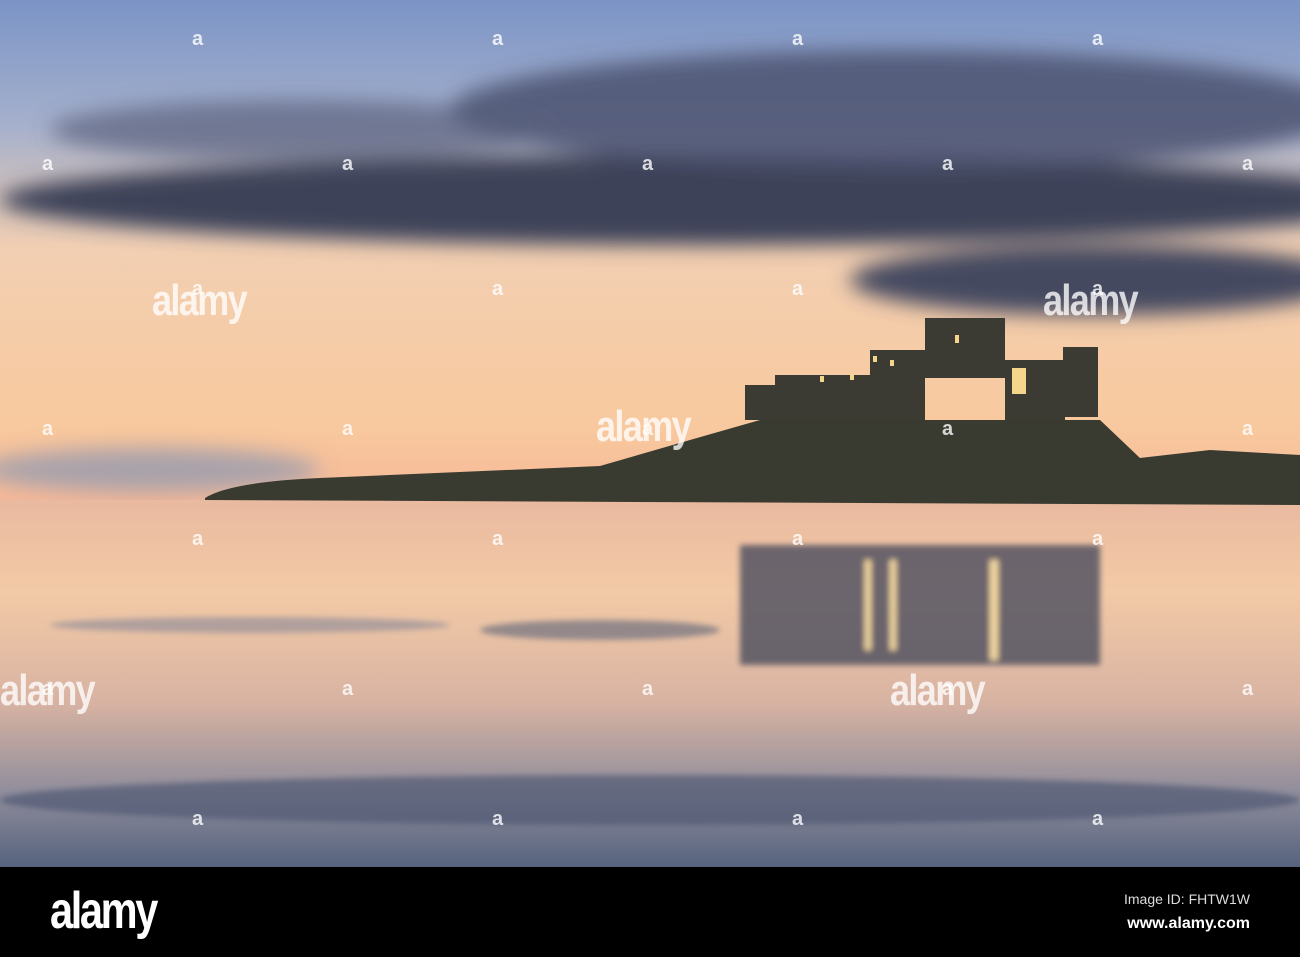 Image resolution: width=1300 pixels, height=957 pixels. What do you see at coordinates (650, 912) in the screenshot?
I see `footer-bar: alamy Image ID: FHTW1W www.alamy.com` at bounding box center [650, 912].